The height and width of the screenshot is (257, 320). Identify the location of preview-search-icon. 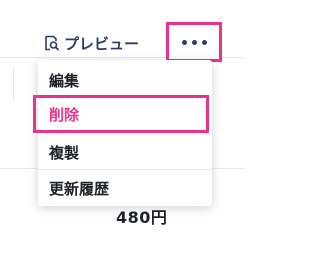
(52, 43).